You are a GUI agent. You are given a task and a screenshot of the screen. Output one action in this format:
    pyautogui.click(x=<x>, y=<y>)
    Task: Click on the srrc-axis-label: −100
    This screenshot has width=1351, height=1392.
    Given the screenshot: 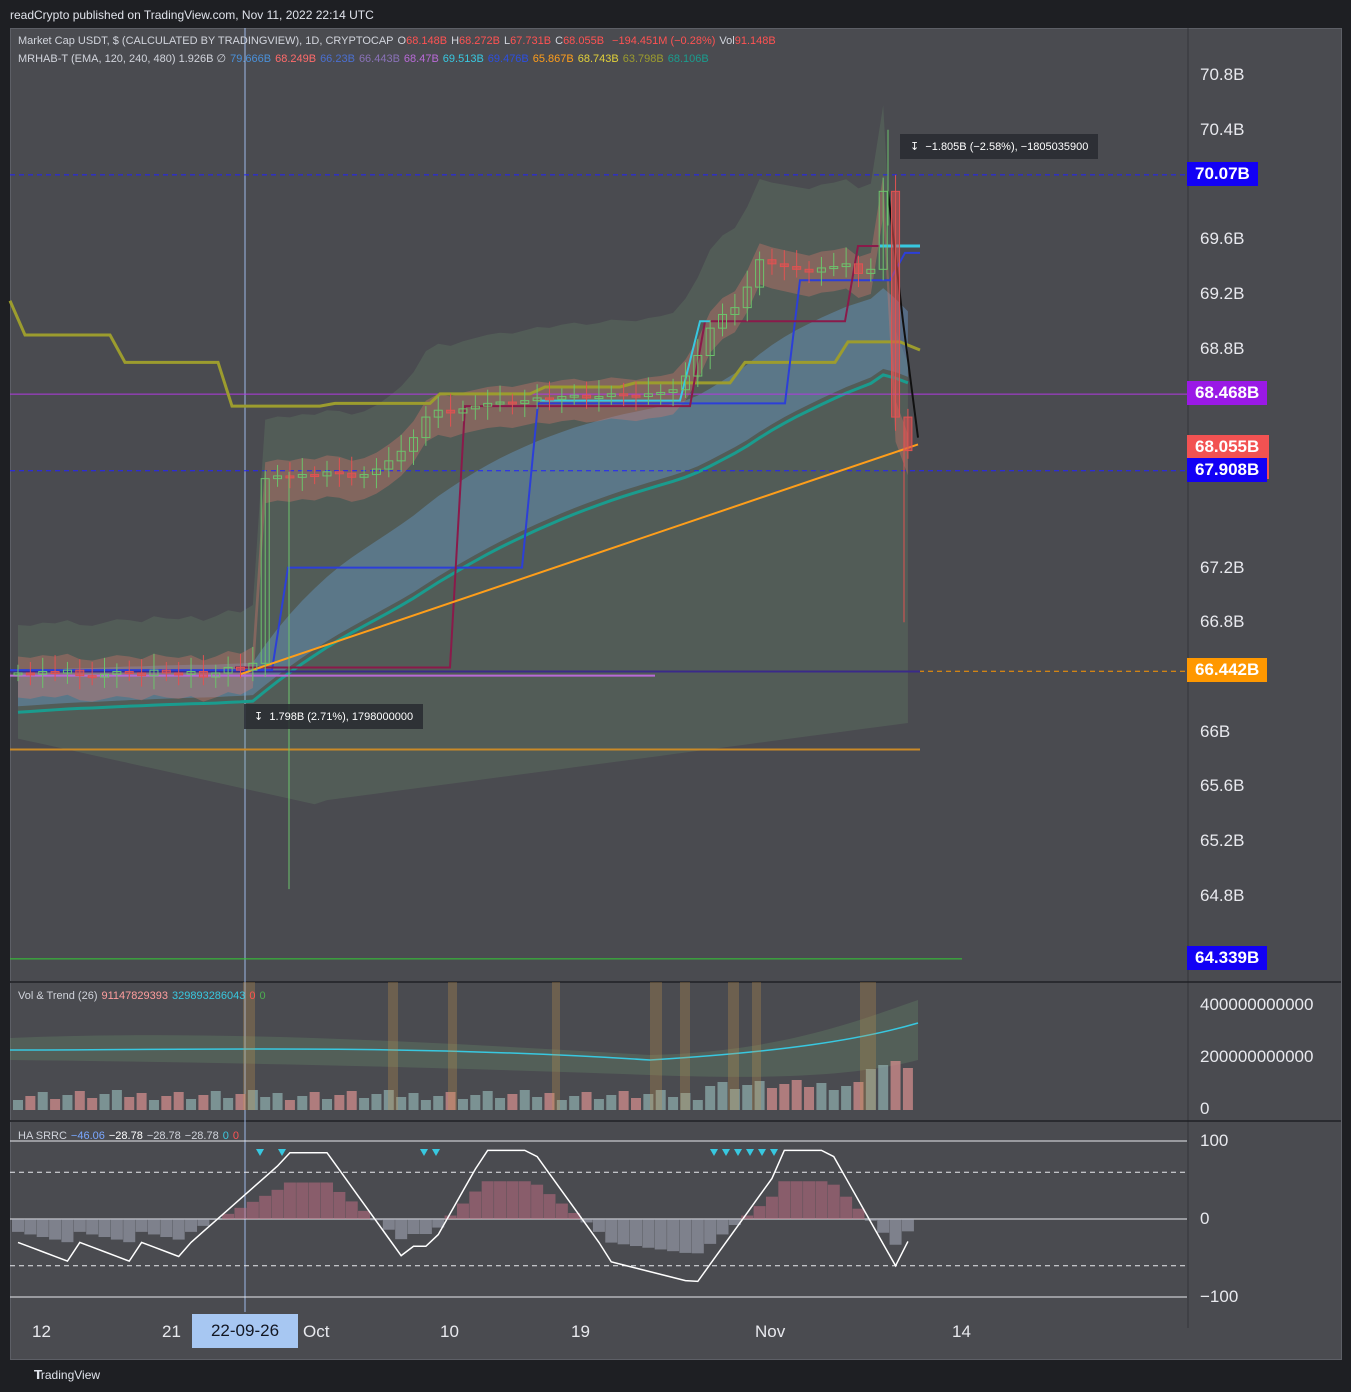 What is the action you would take?
    pyautogui.click(x=1219, y=1296)
    